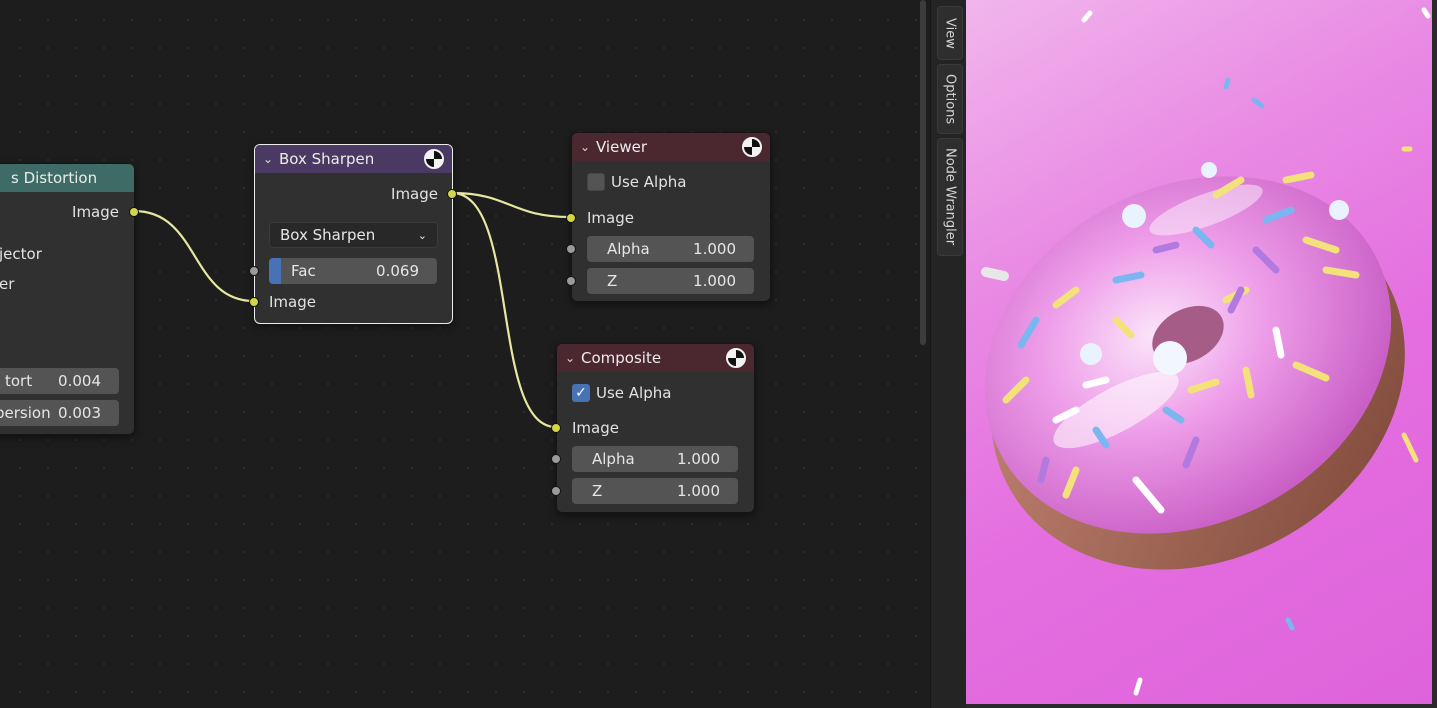  What do you see at coordinates (194, 256) in the screenshot?
I see `link-lens-to-sharpen` at bounding box center [194, 256].